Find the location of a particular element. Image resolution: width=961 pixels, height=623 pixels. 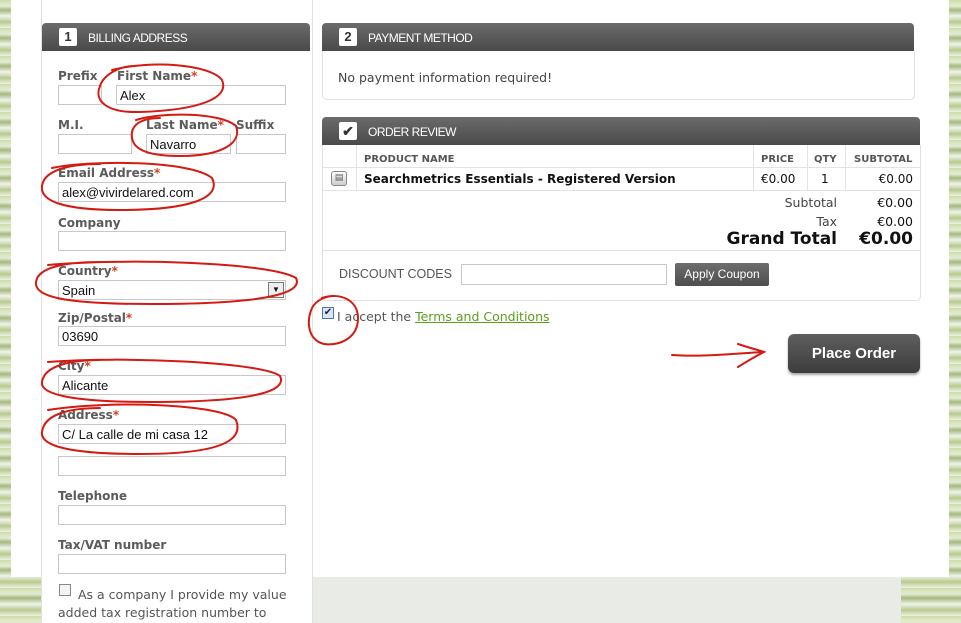

first-name-input: Alex is located at coordinates (201, 95).